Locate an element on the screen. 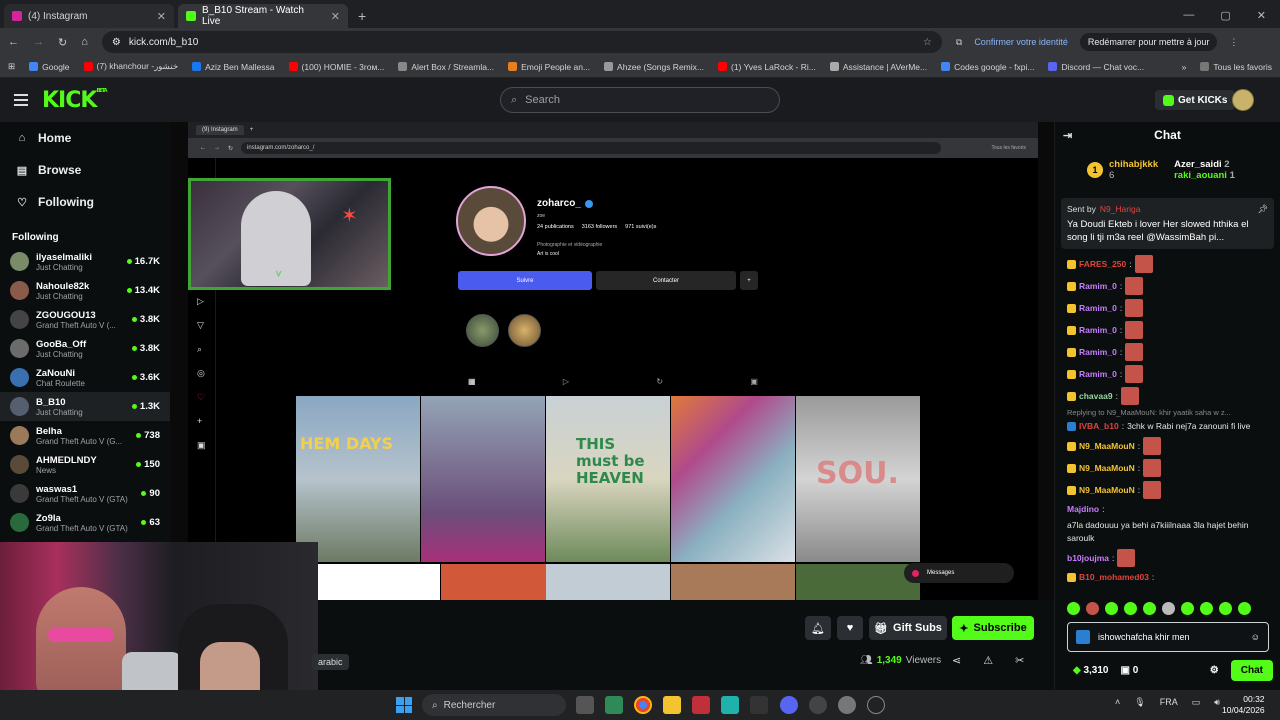 The width and height of the screenshot is (1280, 720). restart-button: Redémarrer pour mettre à jour is located at coordinates (1148, 42).